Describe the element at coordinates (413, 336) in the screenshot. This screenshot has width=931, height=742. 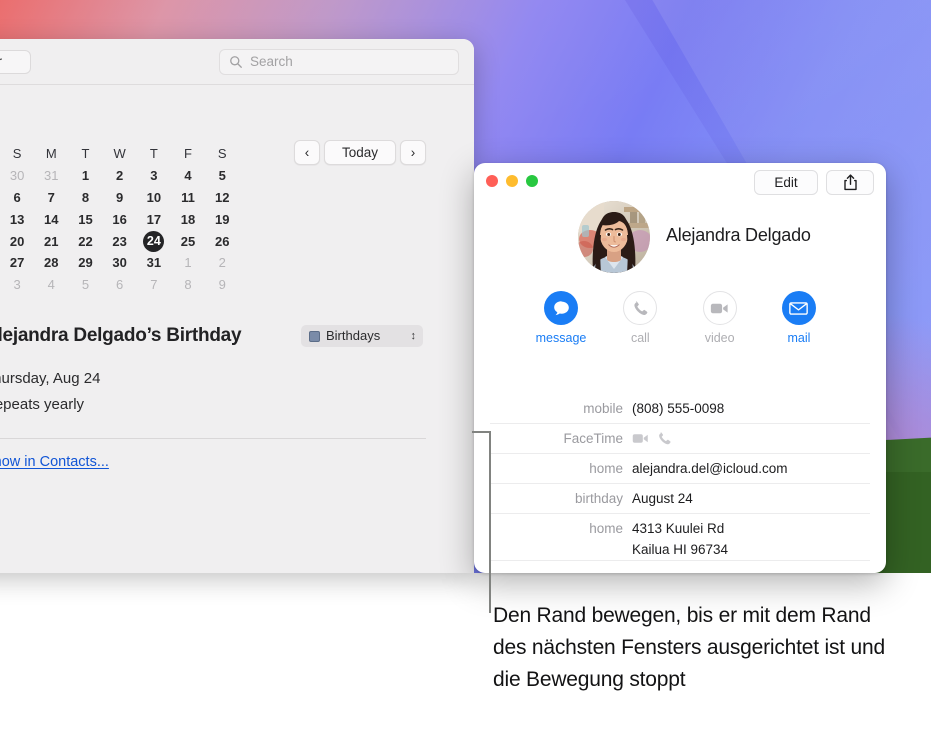
I see `chevron-updown-icon: ↕` at that location.